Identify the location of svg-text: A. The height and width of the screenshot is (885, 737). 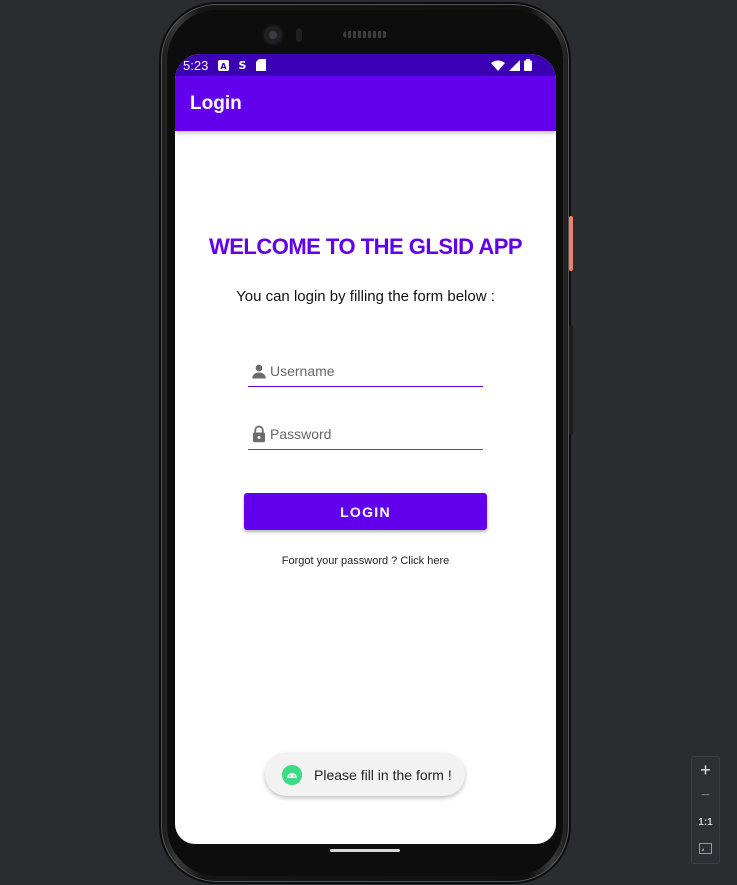
(224, 66).